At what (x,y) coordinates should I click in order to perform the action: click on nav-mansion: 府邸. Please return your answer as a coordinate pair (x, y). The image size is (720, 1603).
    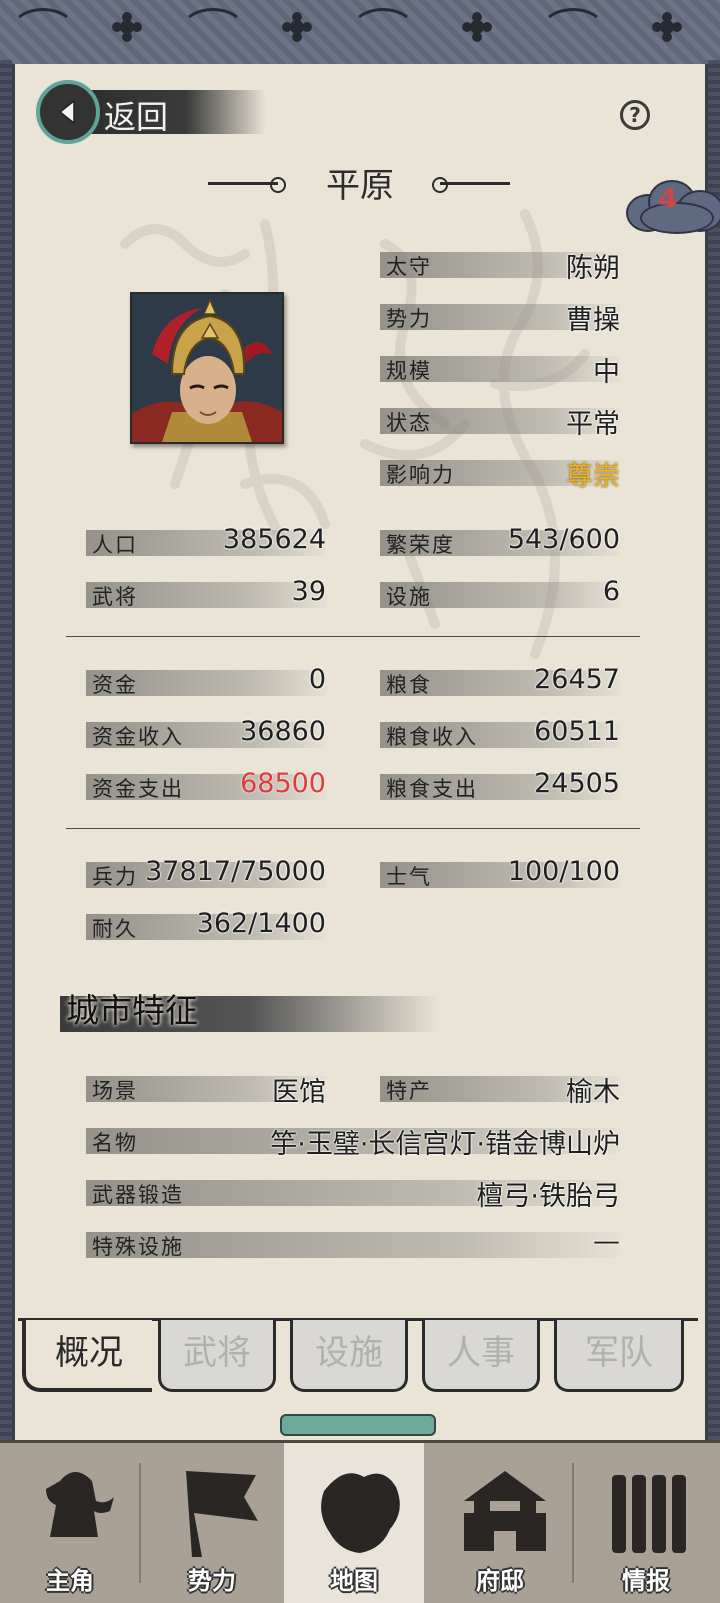
    Looking at the image, I should click on (500, 1523).